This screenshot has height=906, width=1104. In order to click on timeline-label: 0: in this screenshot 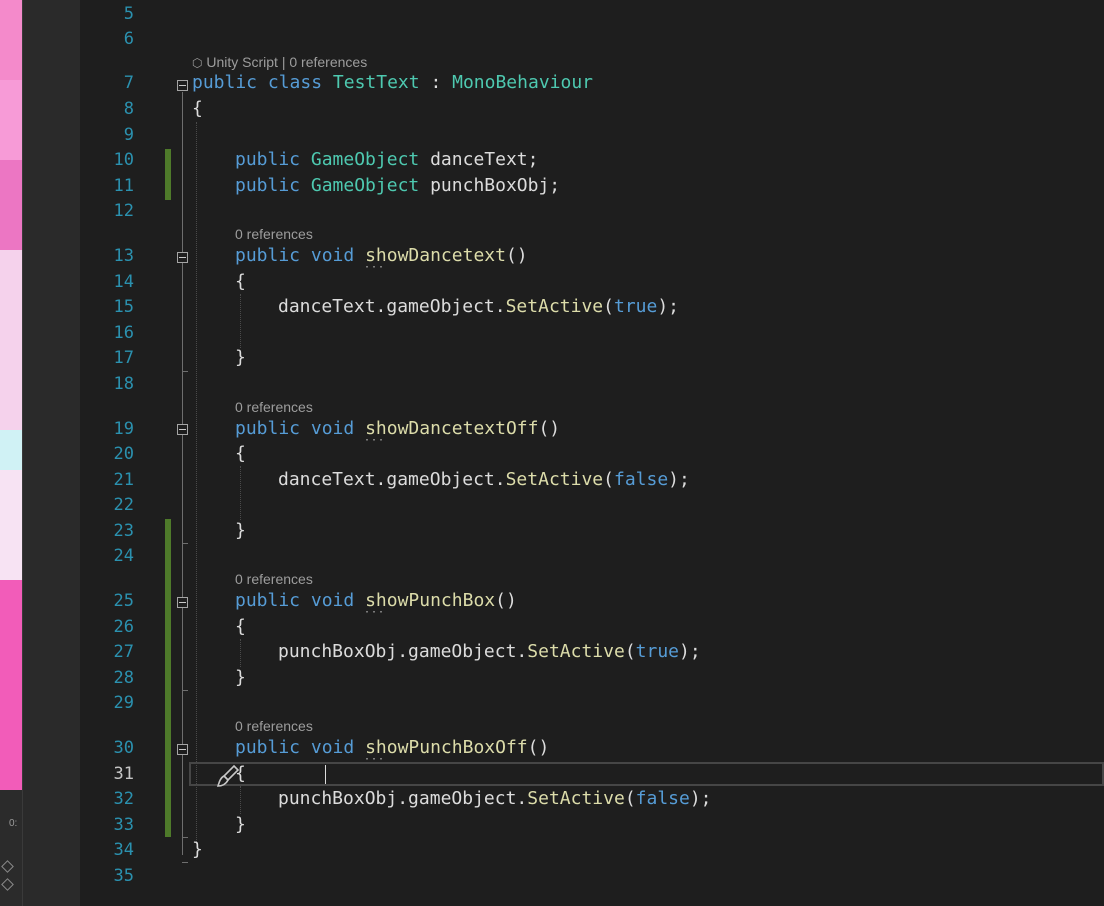, I will do `click(13, 823)`.